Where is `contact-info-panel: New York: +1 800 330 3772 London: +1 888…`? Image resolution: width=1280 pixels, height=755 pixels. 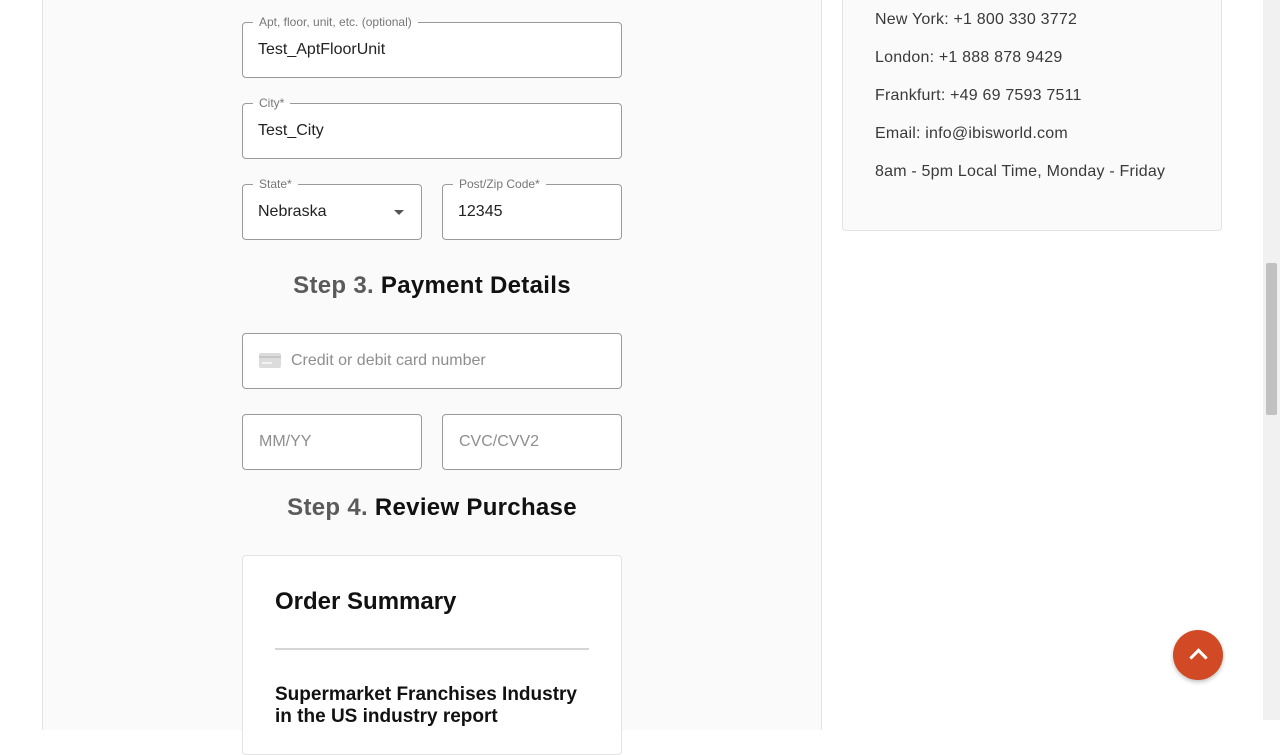
contact-info-panel: New York: +1 800 330 3772 London: +1 888… is located at coordinates (1032, 115).